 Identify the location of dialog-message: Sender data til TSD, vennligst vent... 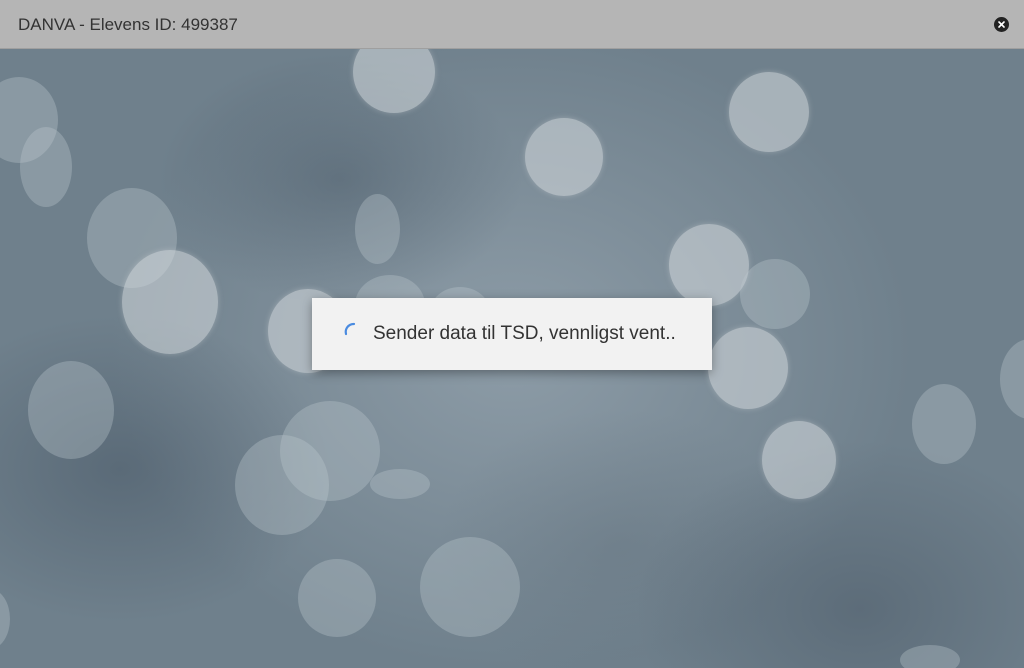
(524, 333).